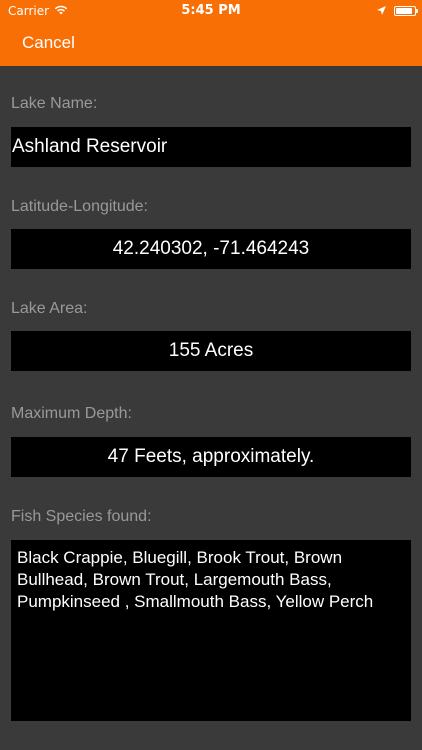 The image size is (422, 750). I want to click on battery-icon, so click(406, 11).